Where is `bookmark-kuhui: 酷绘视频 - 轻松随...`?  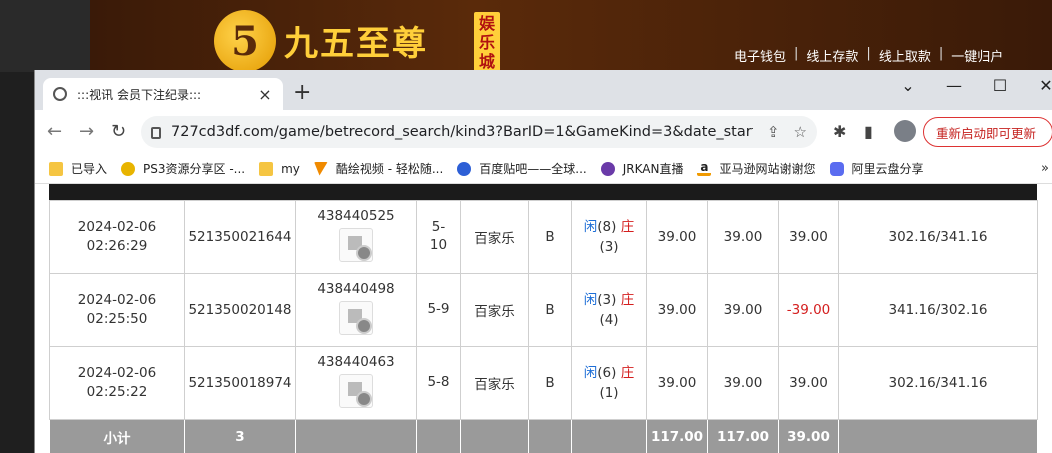
bookmark-kuhui: 酷绘视频 - 轻松随... is located at coordinates (378, 168).